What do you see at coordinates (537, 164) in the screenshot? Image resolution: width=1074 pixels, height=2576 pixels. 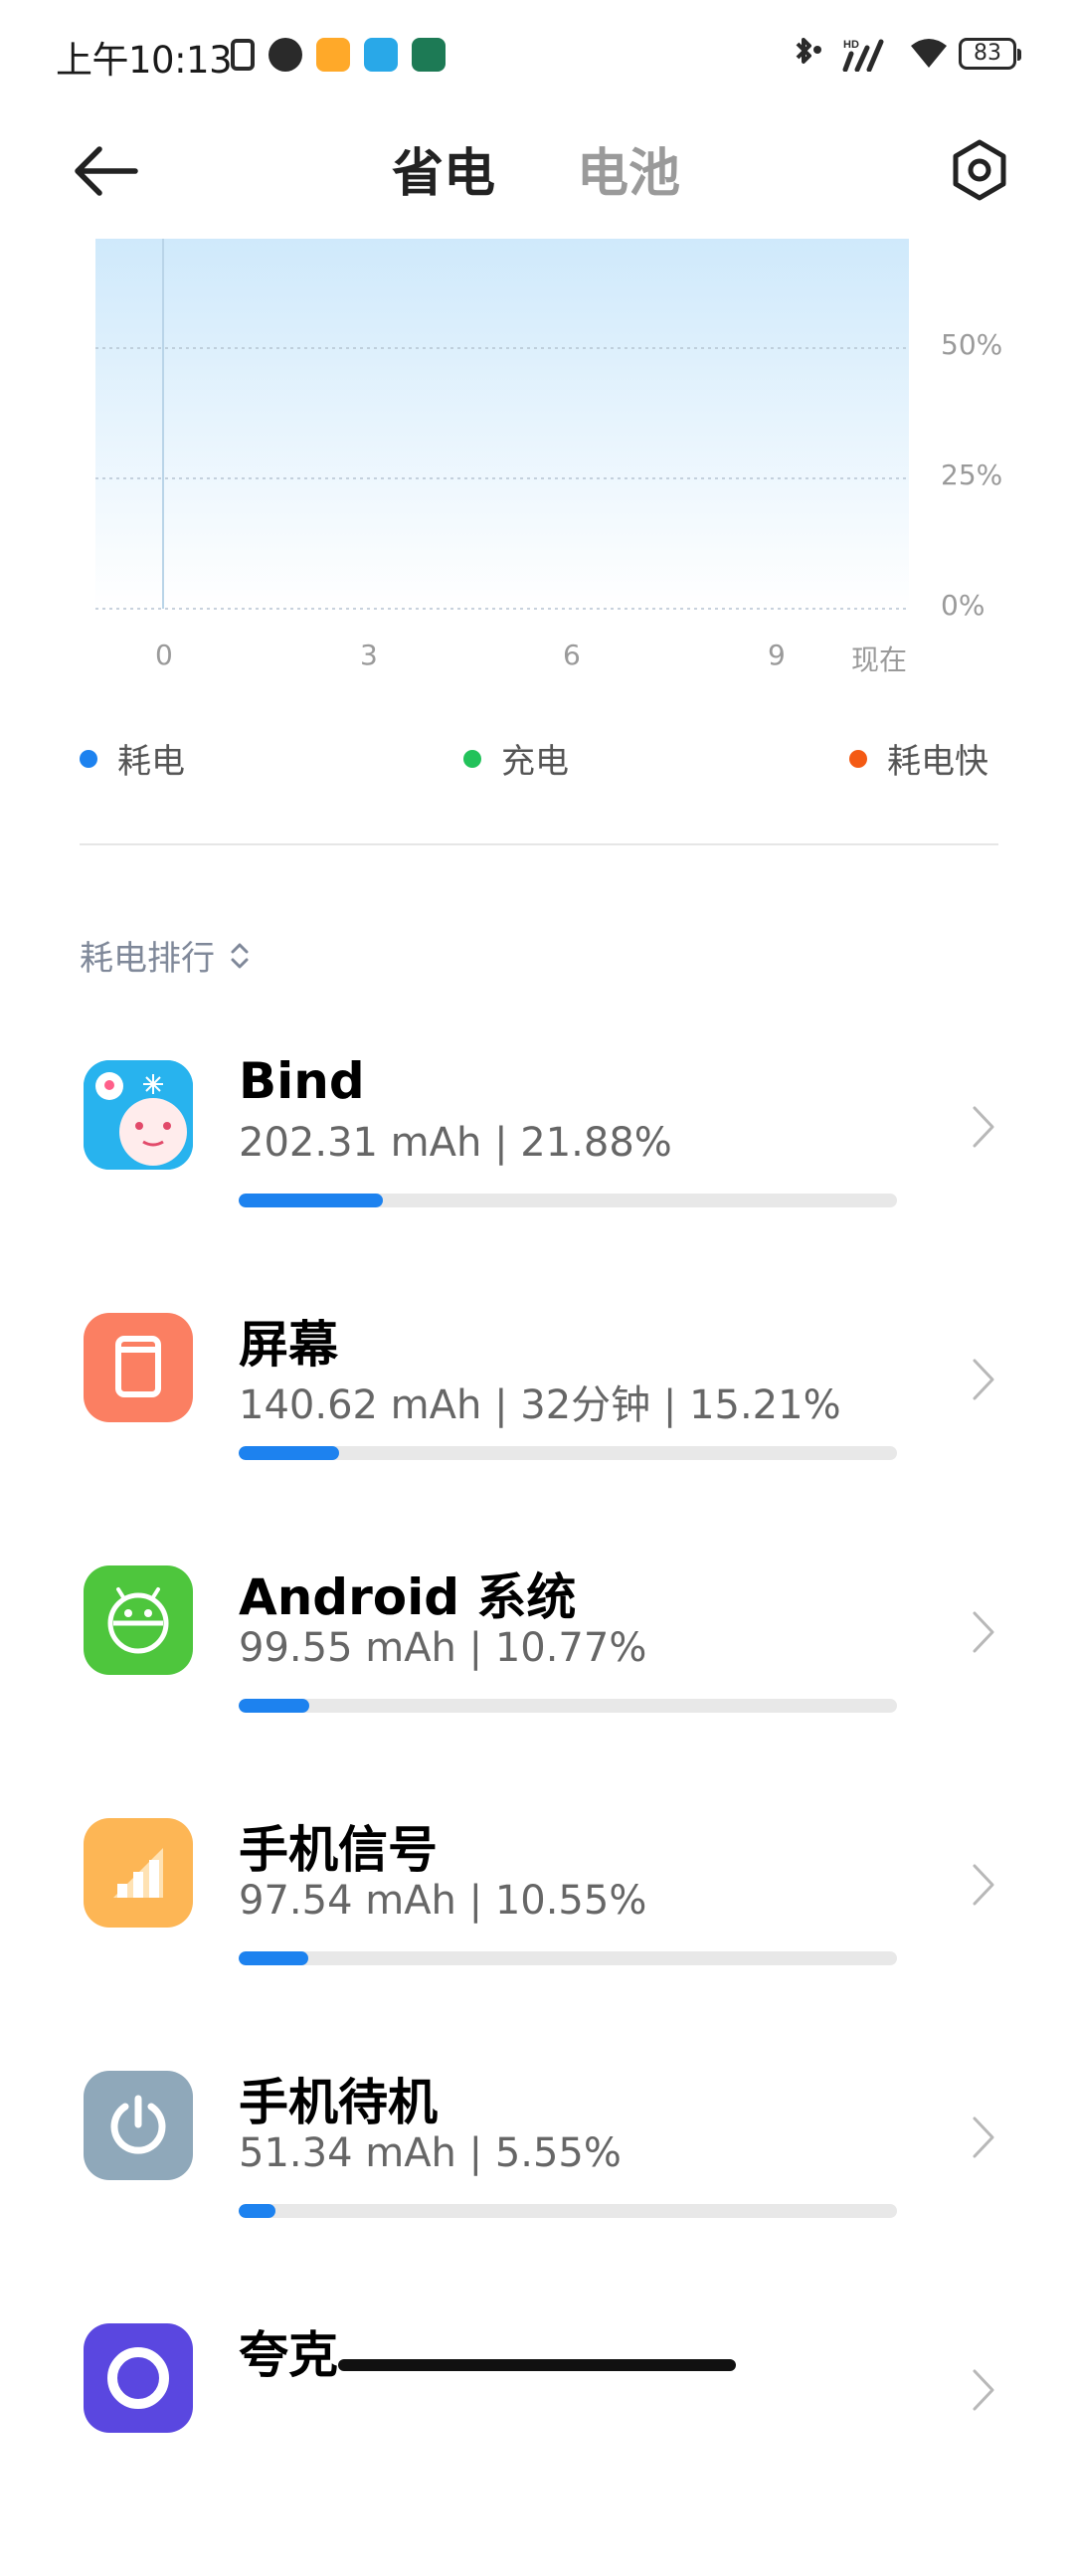 I see `header: 省电 电池` at bounding box center [537, 164].